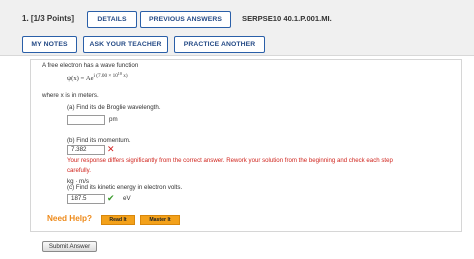 Image resolution: width=474 pixels, height=259 pixels. I want to click on question-number: 1. [1/3 Points], so click(48, 18).